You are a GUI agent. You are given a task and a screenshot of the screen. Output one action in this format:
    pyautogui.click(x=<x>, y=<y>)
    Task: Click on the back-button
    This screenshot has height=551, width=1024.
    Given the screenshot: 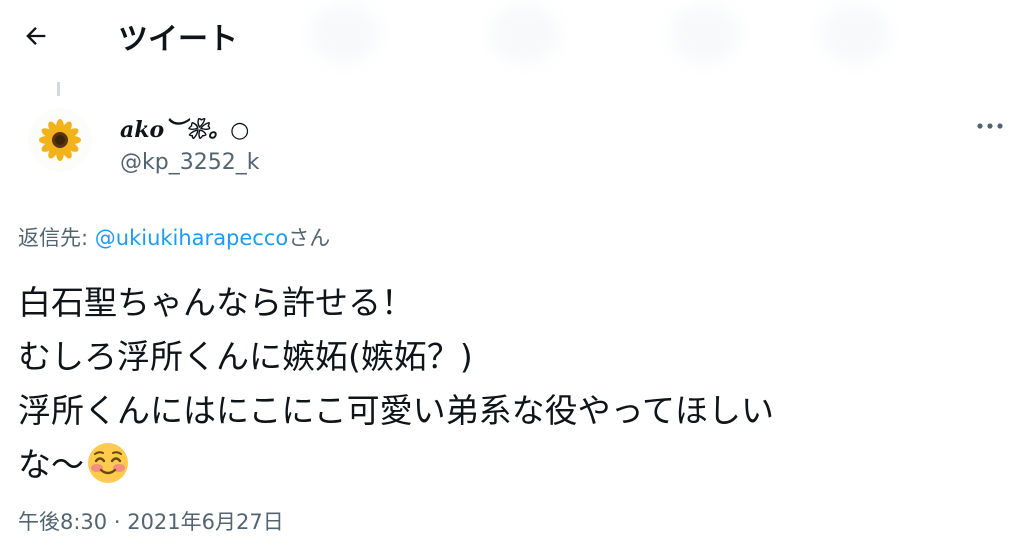 What is the action you would take?
    pyautogui.click(x=36, y=36)
    